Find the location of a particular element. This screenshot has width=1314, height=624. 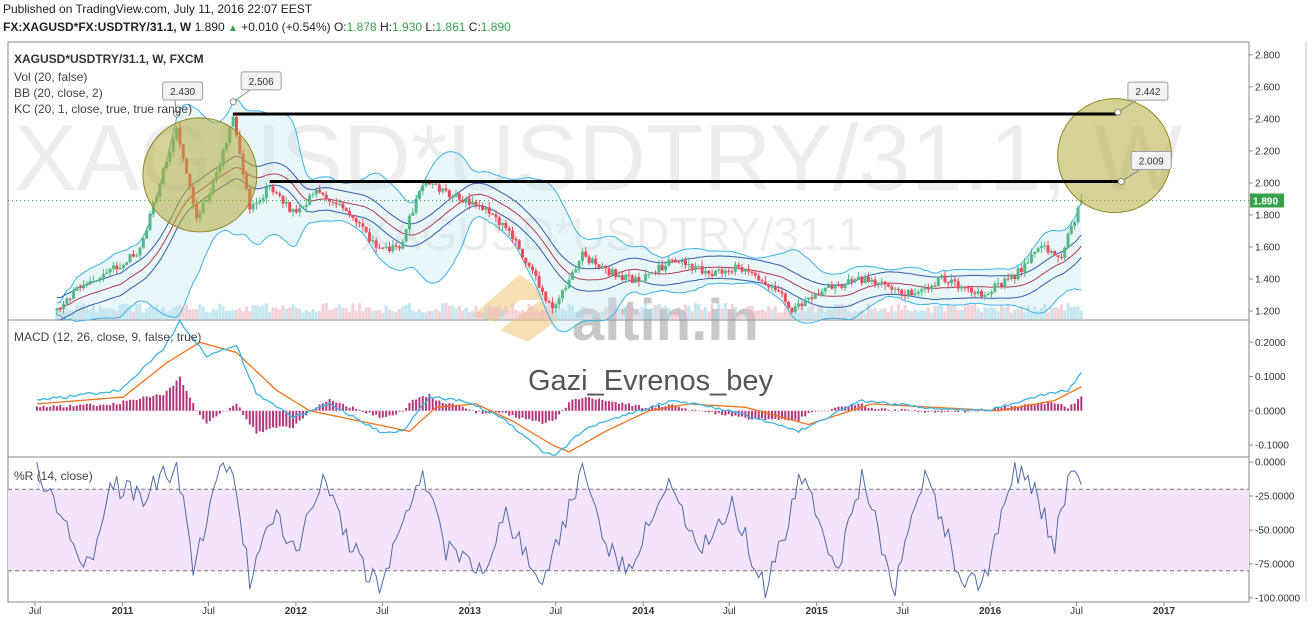

highlight-circle is located at coordinates (200, 175).